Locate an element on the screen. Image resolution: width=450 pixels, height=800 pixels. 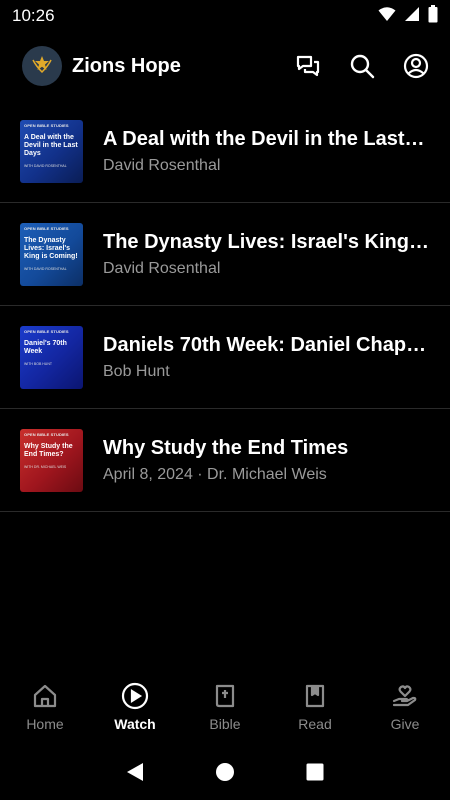
status-icons is located at coordinates (408, 16).